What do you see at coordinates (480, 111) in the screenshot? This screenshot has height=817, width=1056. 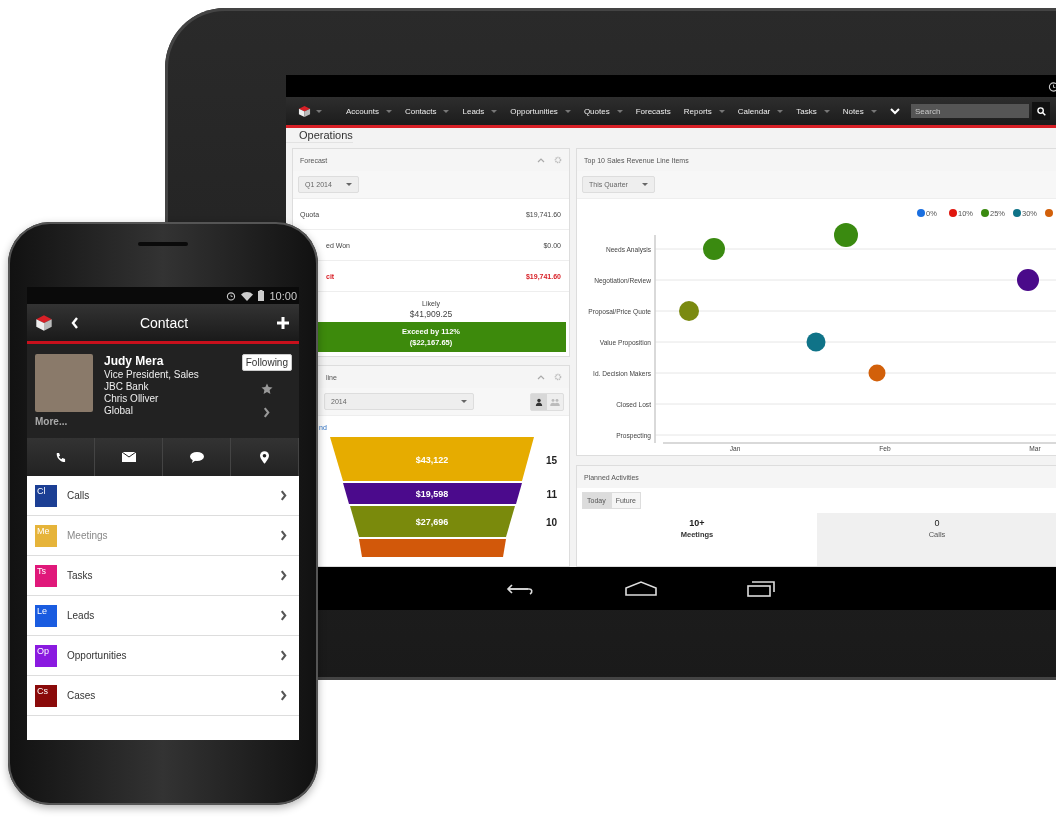 I see `nav-menu-item: Leads` at bounding box center [480, 111].